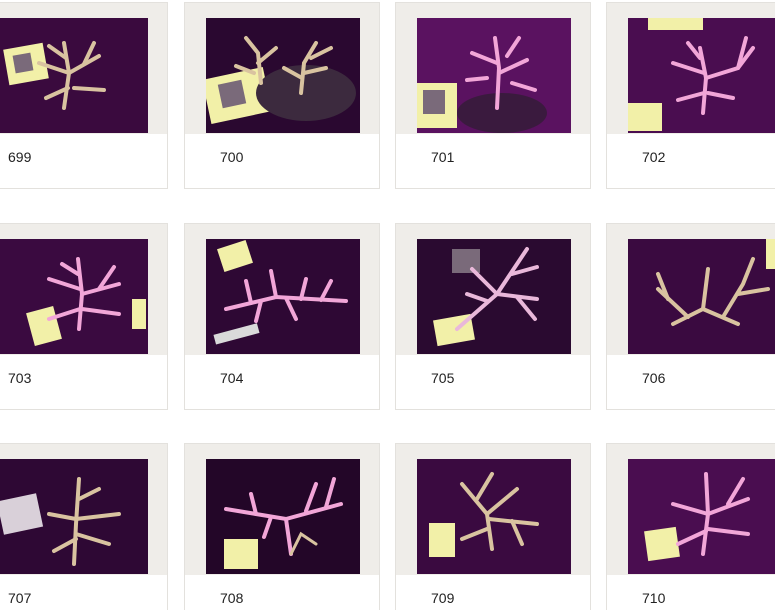 This screenshot has width=775, height=610. Describe the element at coordinates (654, 378) in the screenshot. I see `item-number: 706` at that location.